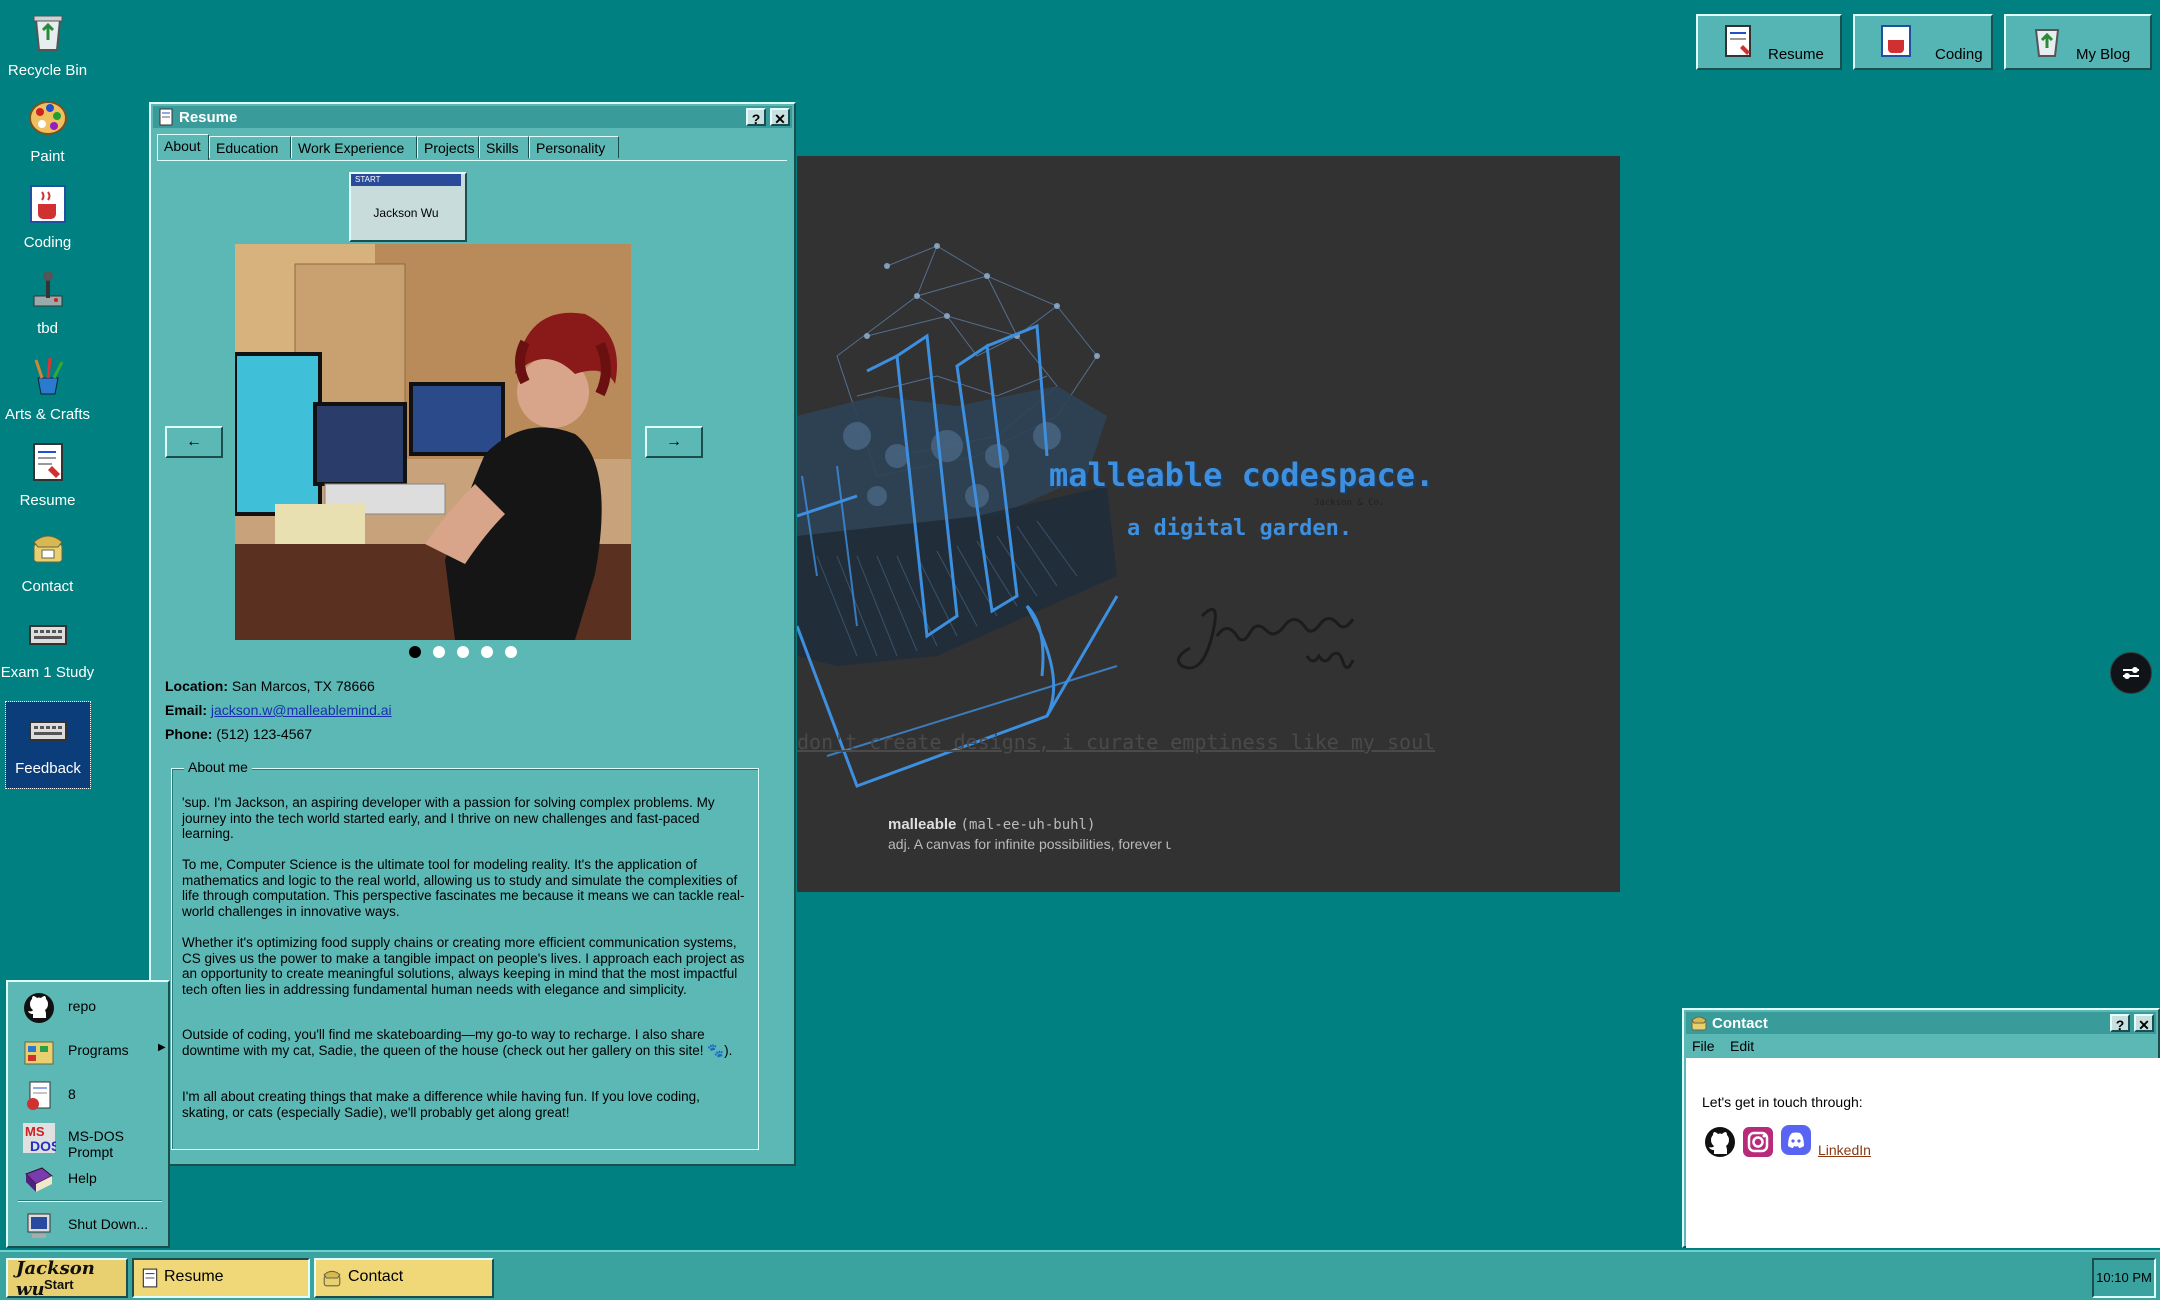 This screenshot has height=1300, width=2160. I want to click on start-item-label: 8, so click(72, 1094).